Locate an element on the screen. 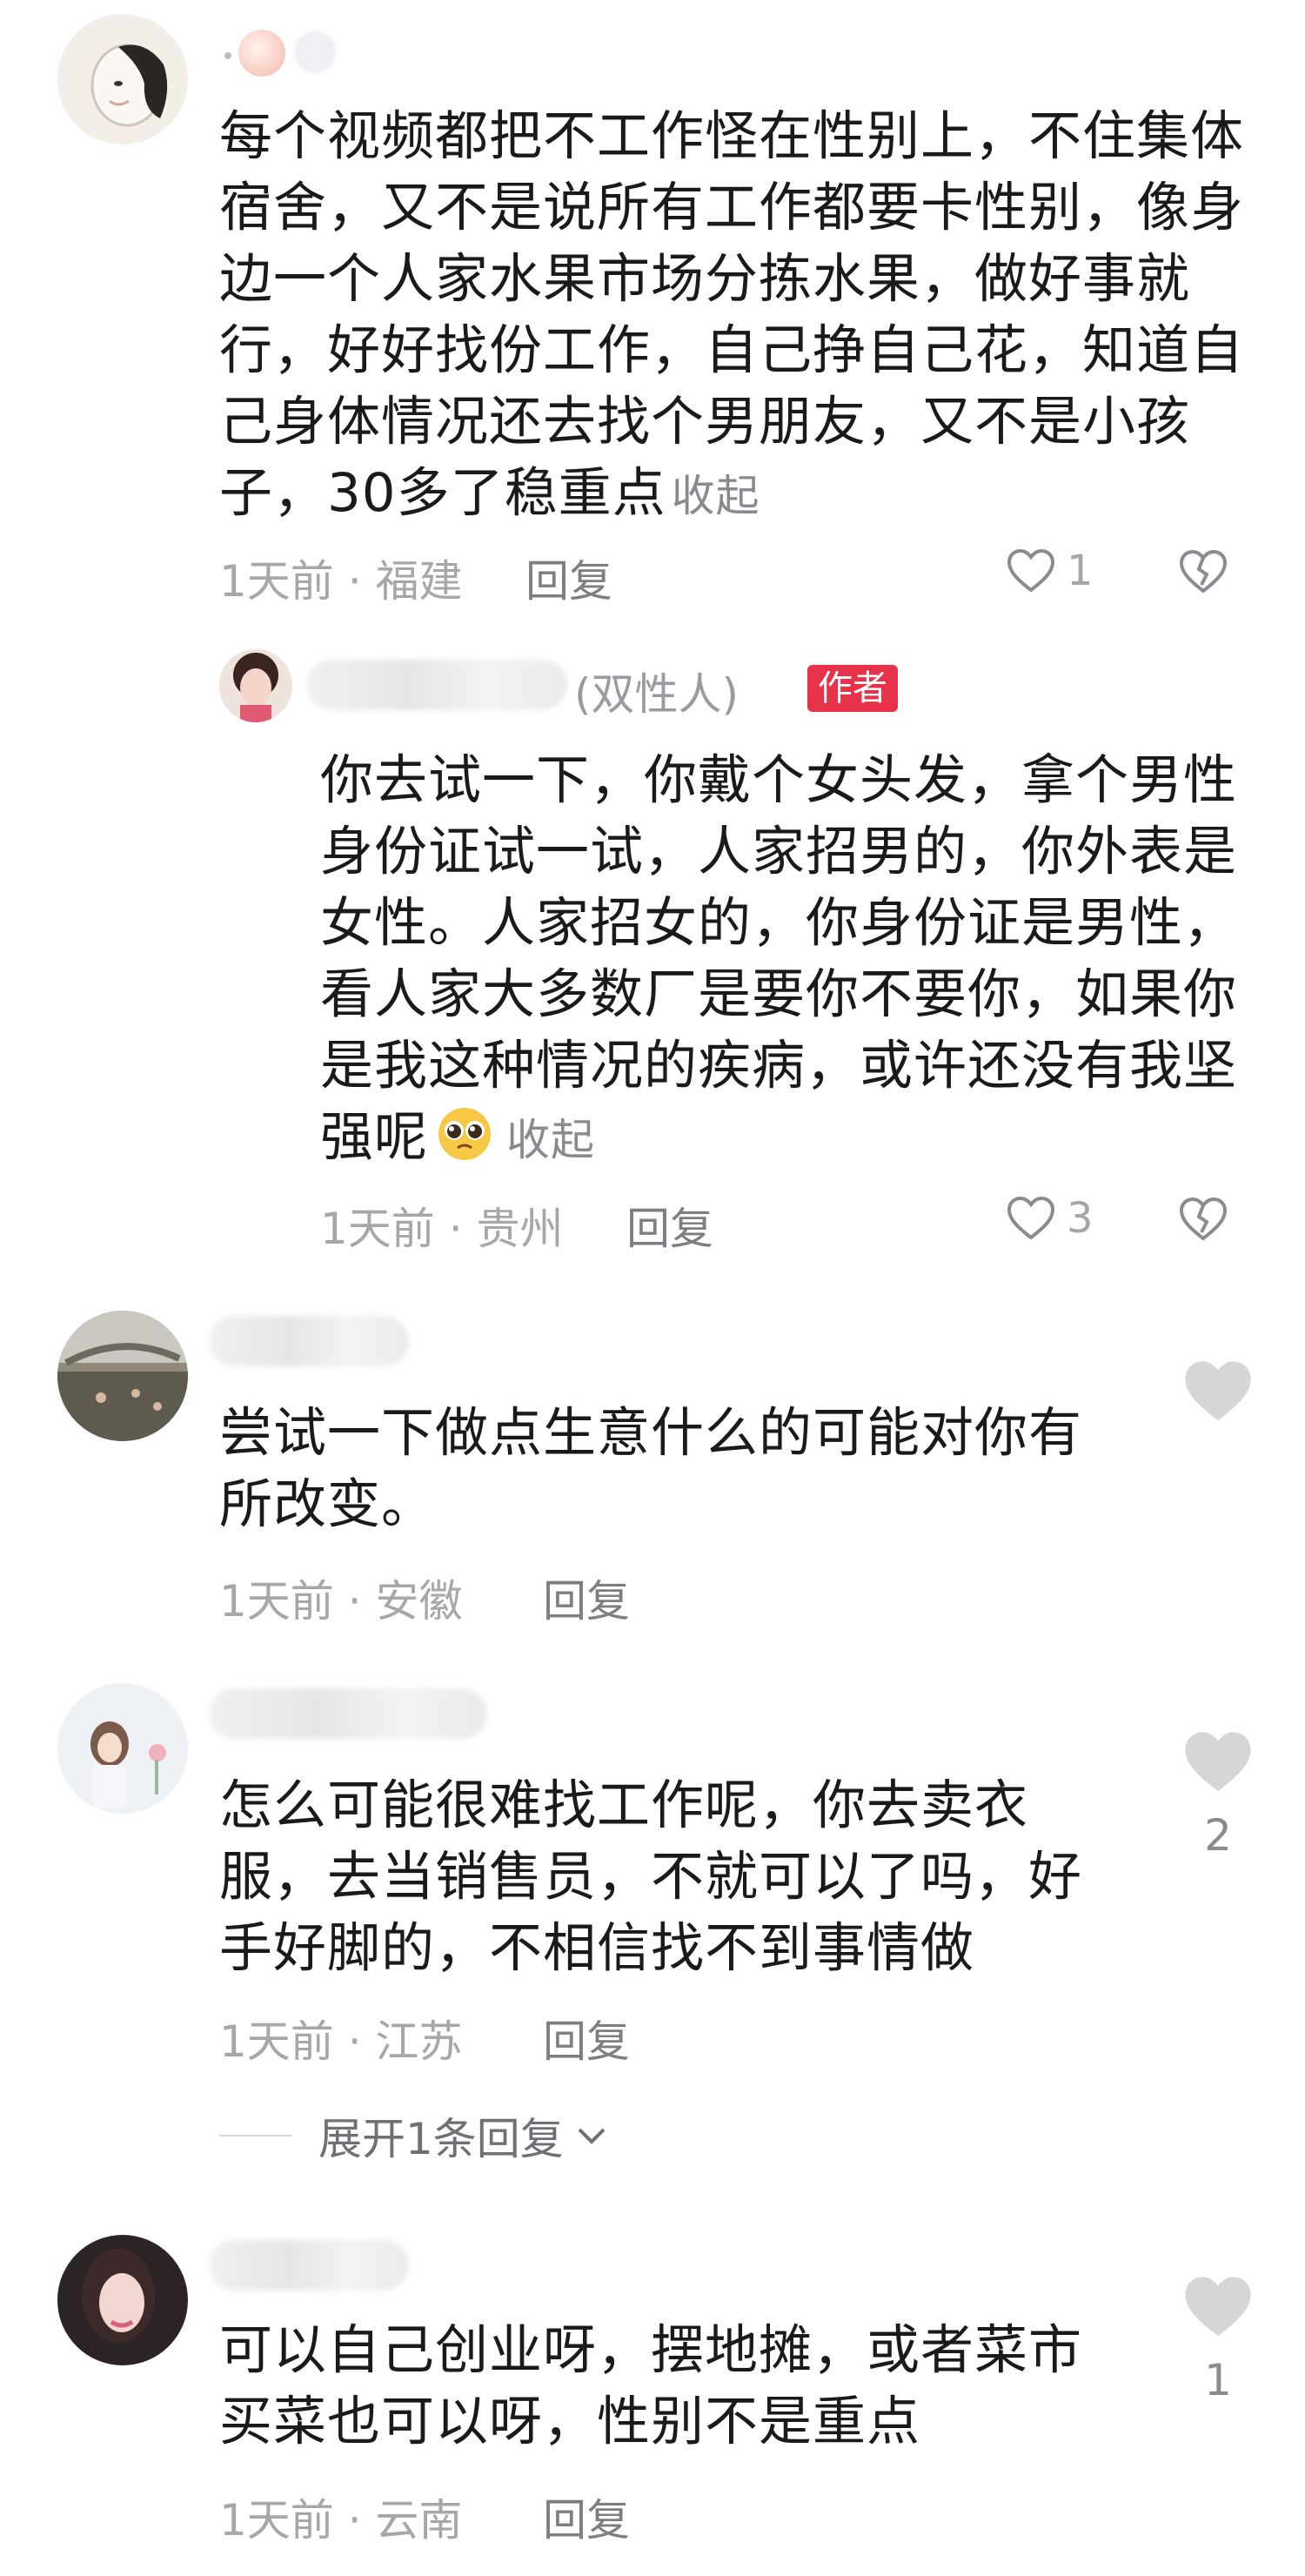 This screenshot has width=1305, height=2576. gender-label: (双性人) is located at coordinates (657, 694).